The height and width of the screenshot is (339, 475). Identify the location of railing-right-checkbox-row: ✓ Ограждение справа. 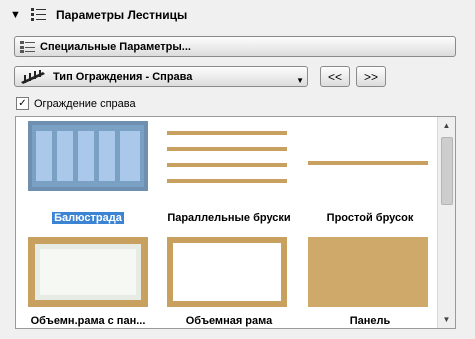
(76, 103).